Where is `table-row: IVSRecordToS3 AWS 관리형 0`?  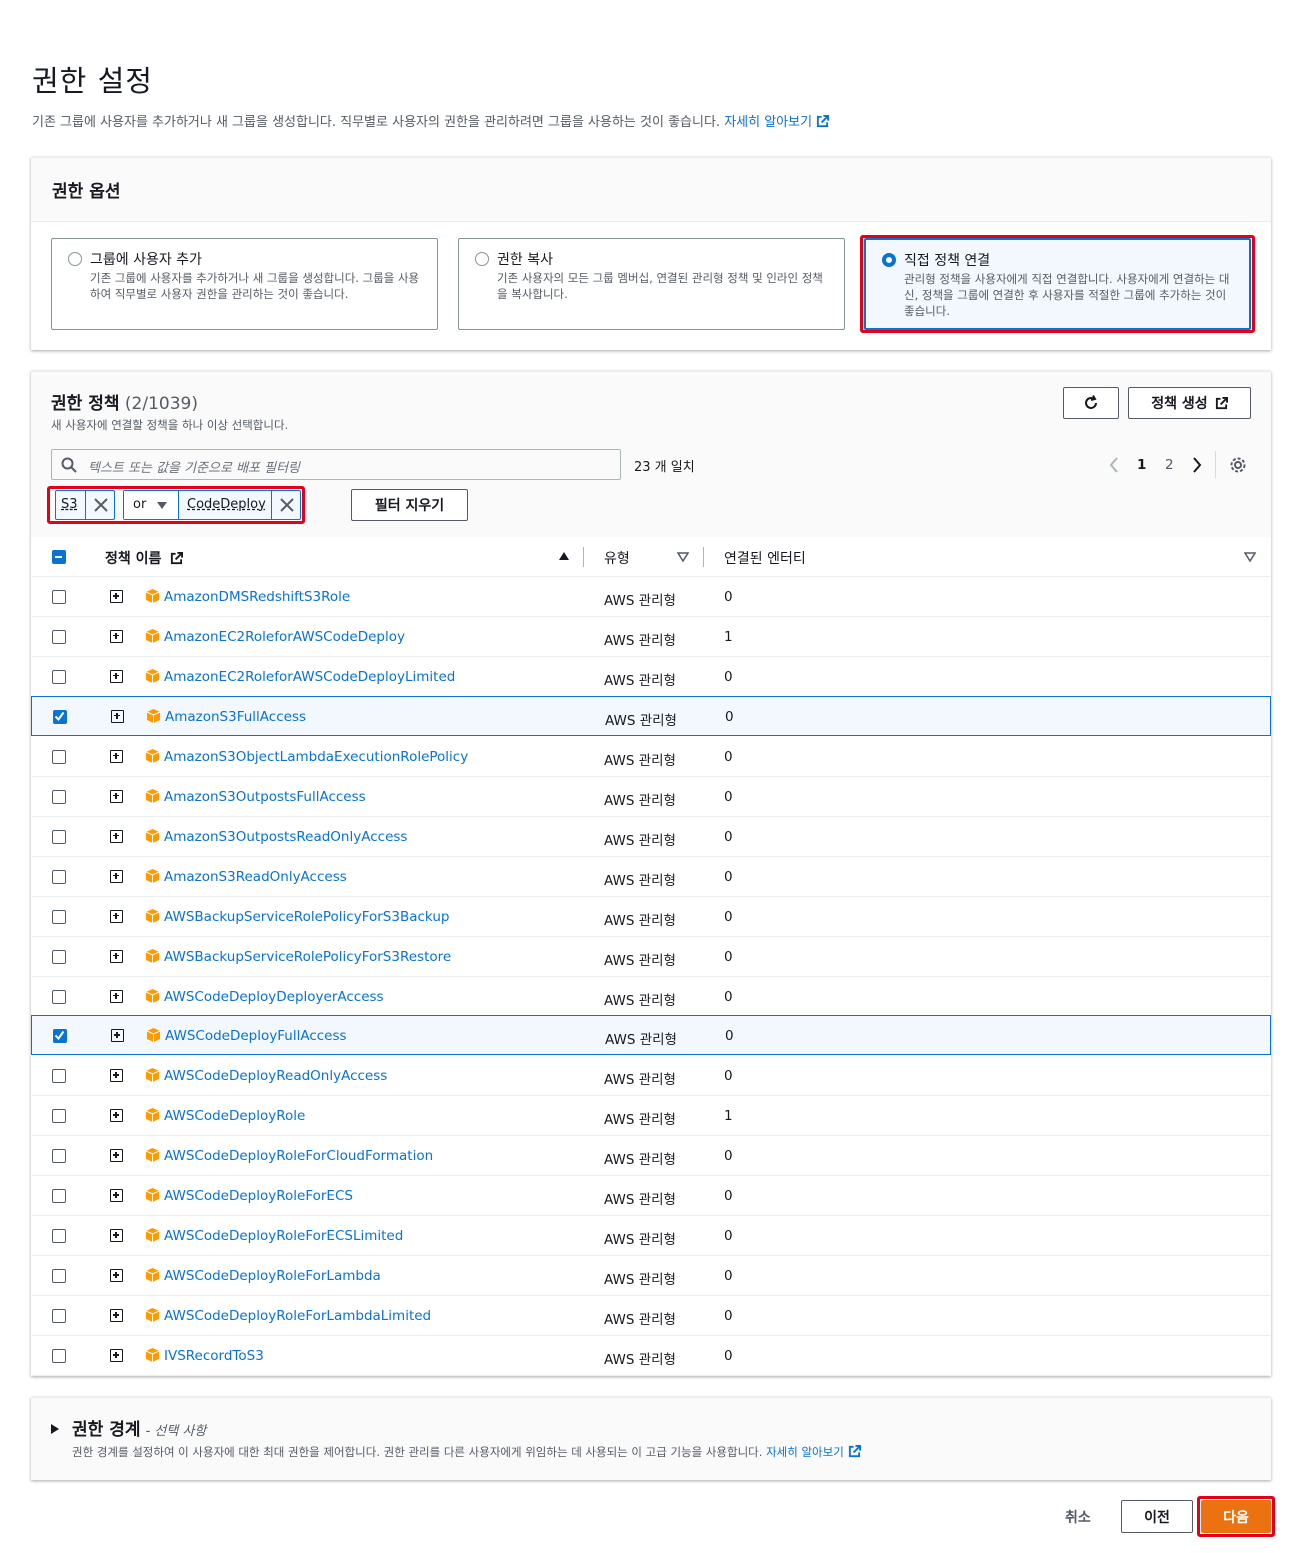
table-row: IVSRecordToS3 AWS 관리형 0 is located at coordinates (651, 1356).